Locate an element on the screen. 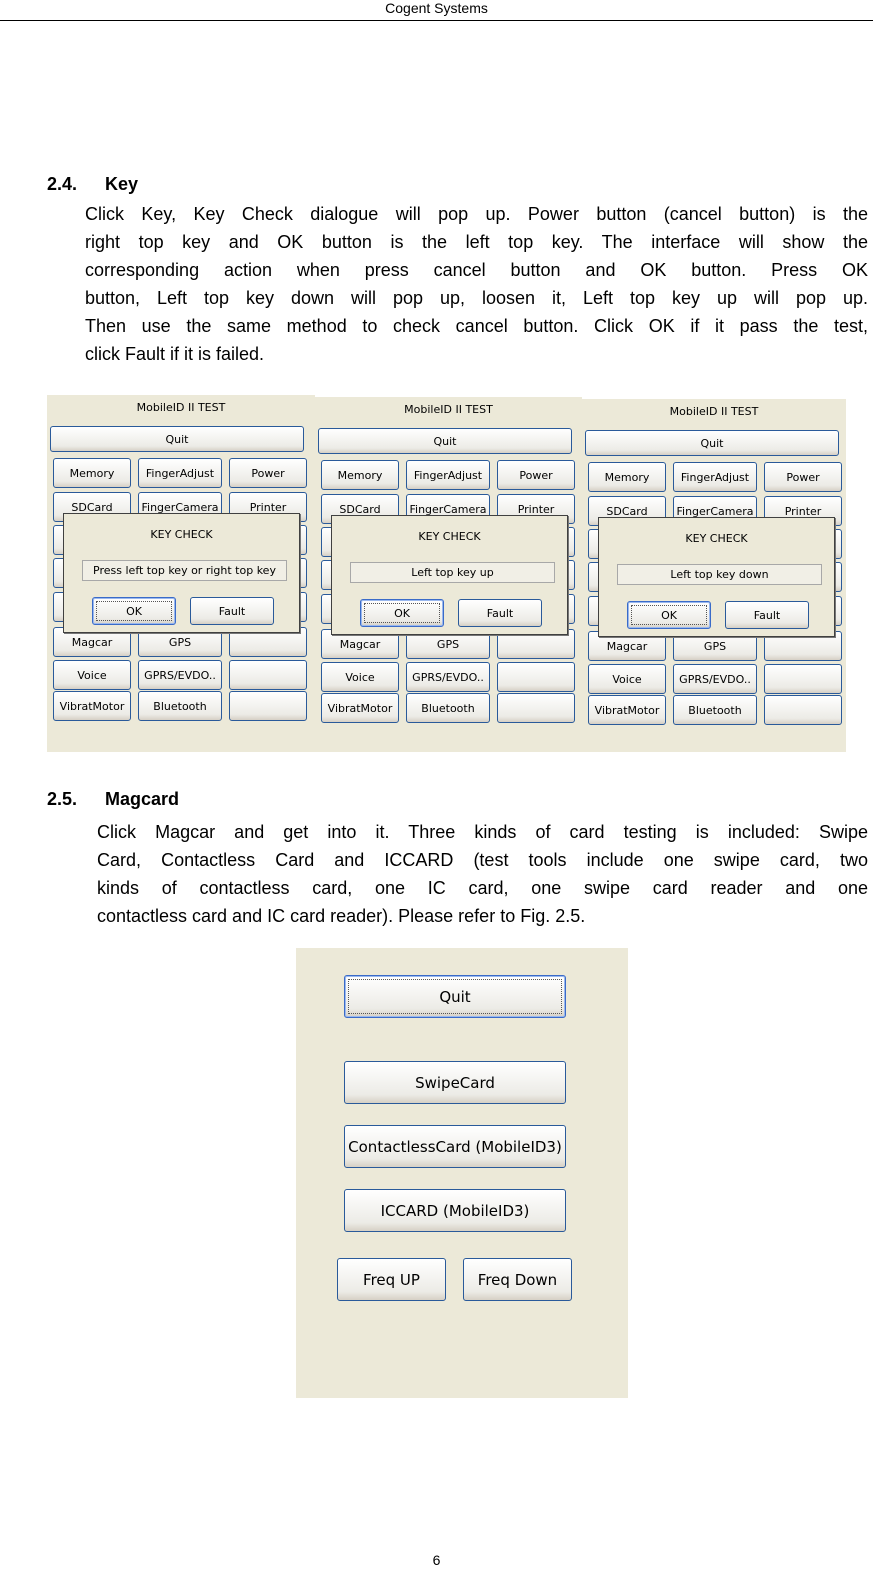  key-check-dialog: KEY CHECK Left top key down OK Fault is located at coordinates (716, 577).